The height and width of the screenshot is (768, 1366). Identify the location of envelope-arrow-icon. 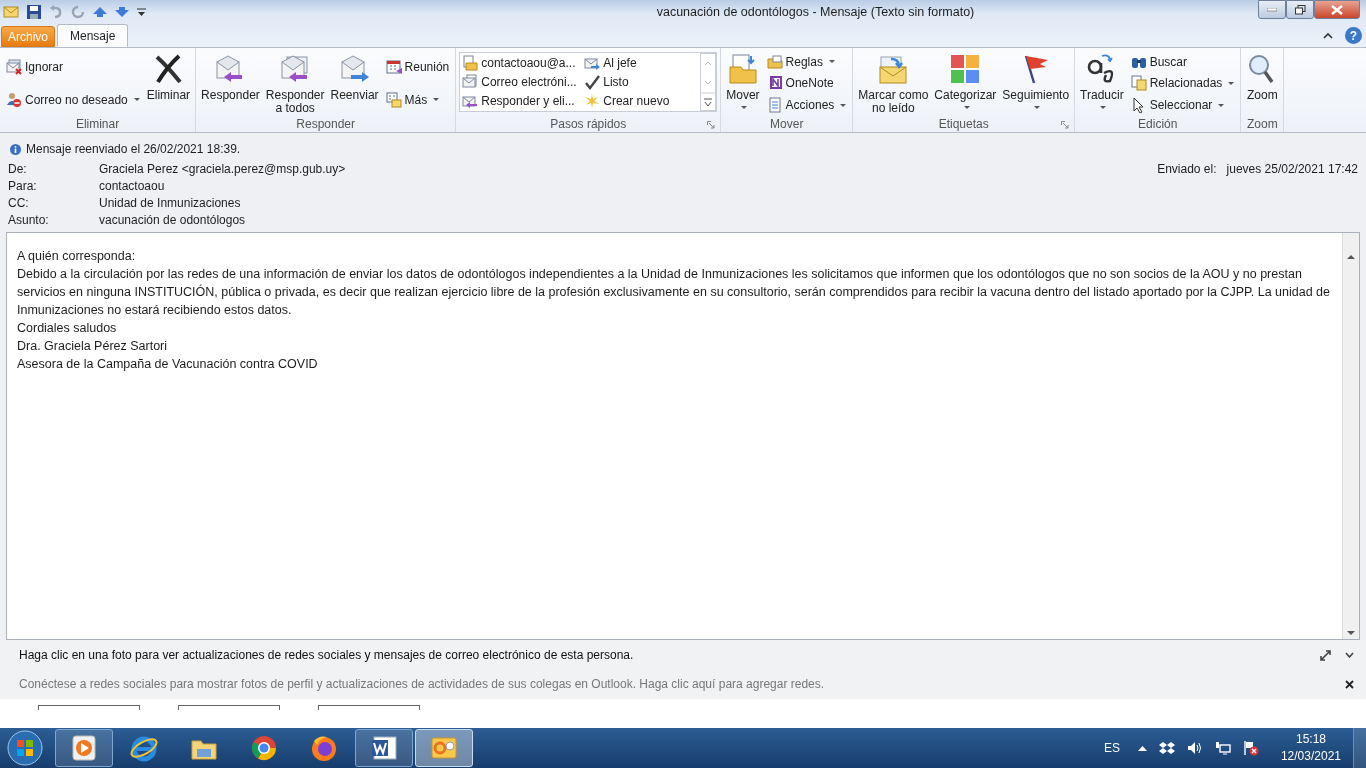
(893, 69).